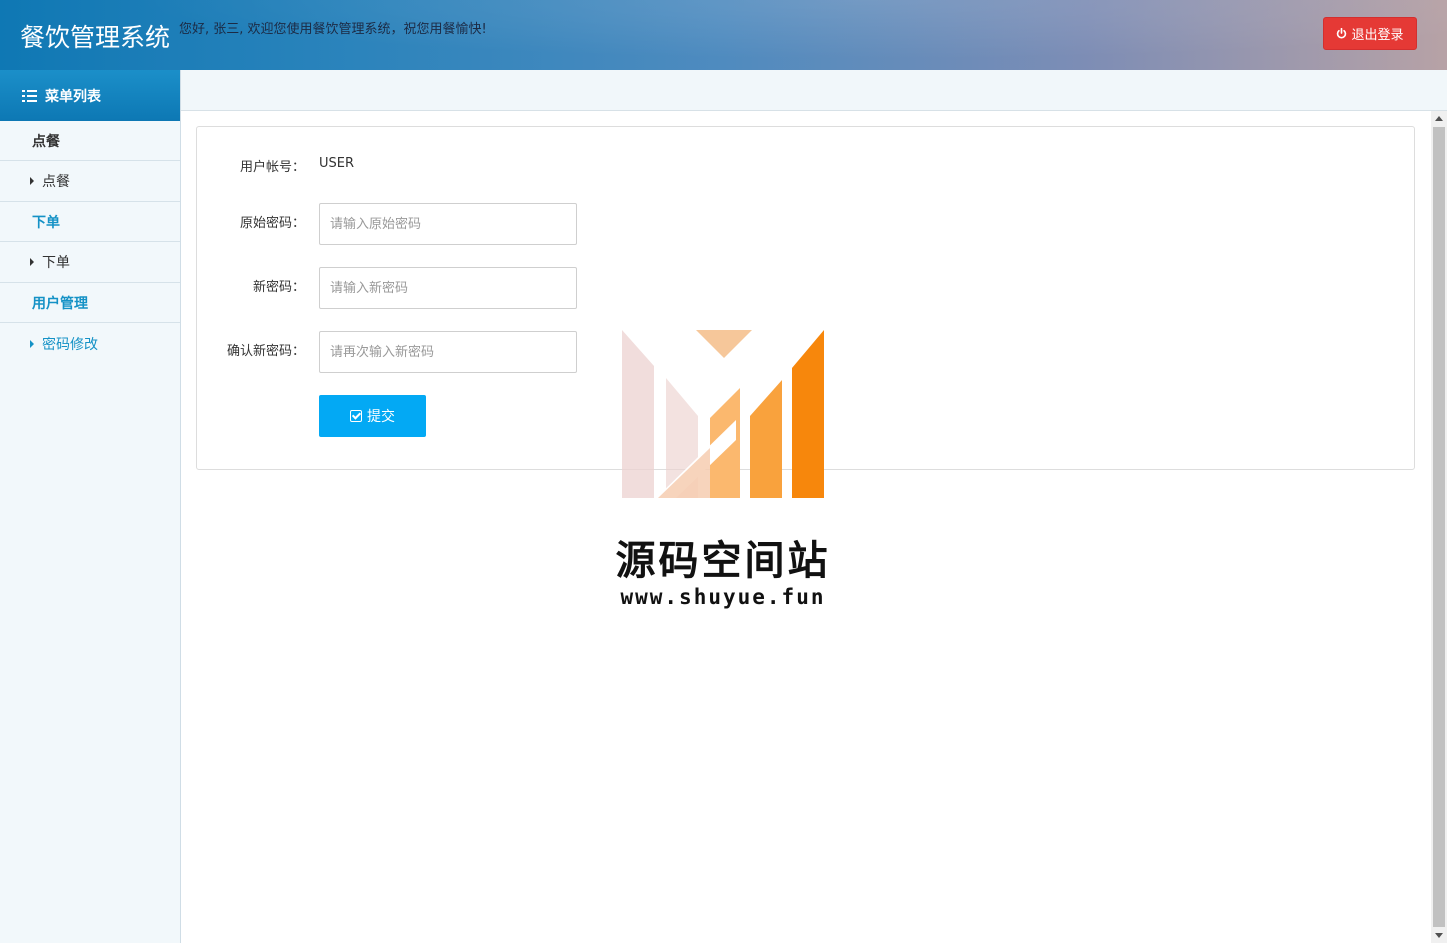 Image resolution: width=1447 pixels, height=943 pixels. I want to click on welcome-message: 您好, 张三, 欢迎您使用餐饮管理系统，祝您用餐愉快!, so click(333, 29).